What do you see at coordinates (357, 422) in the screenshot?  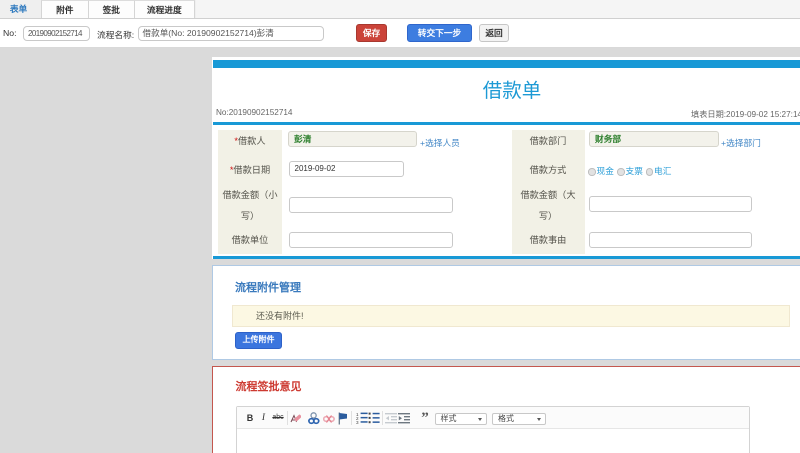 I see `svg-text: 3` at bounding box center [357, 422].